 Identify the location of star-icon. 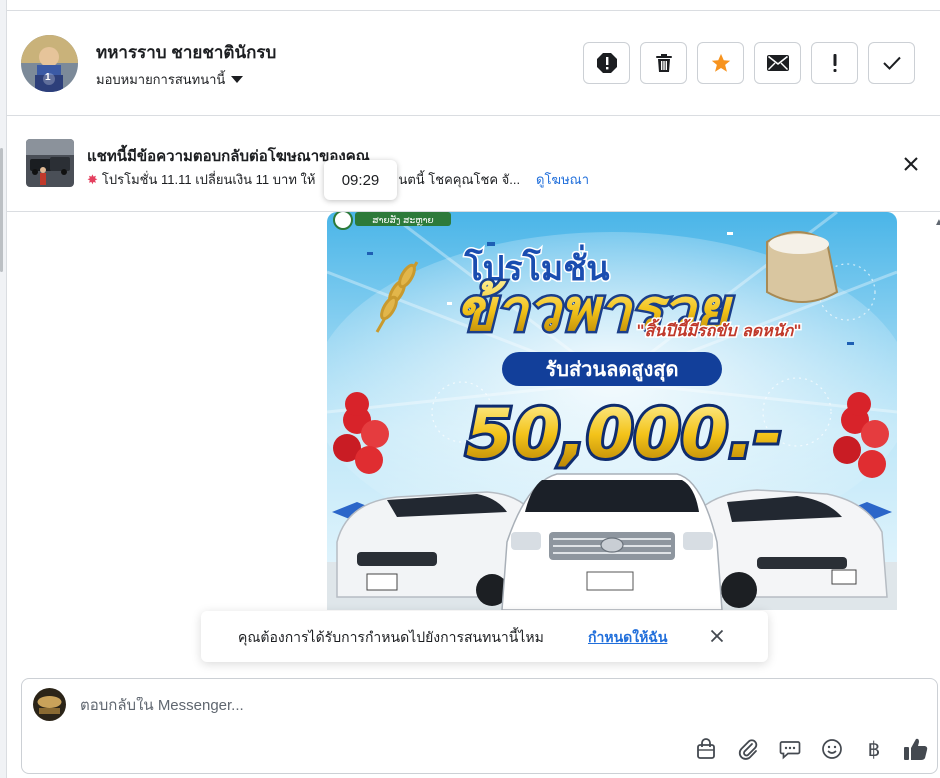
(720, 62).